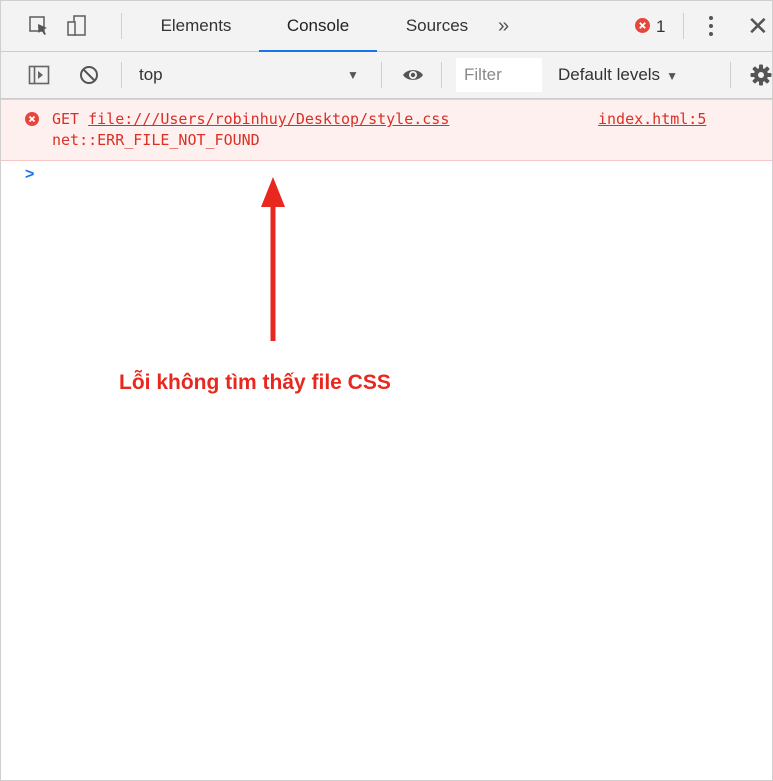 The height and width of the screenshot is (781, 773). I want to click on show-sidebar-icon, so click(39, 75).